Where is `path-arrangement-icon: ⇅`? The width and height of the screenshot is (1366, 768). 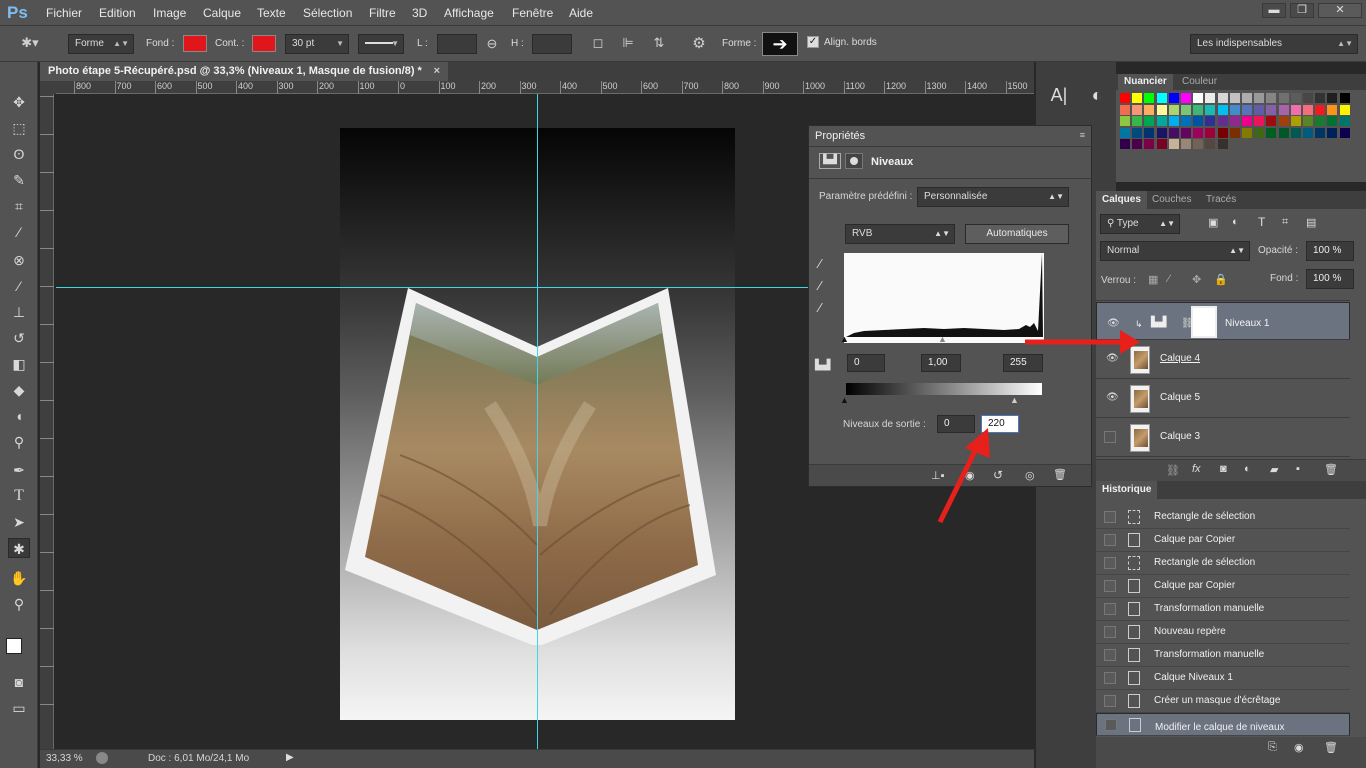 path-arrangement-icon: ⇅ is located at coordinates (659, 43).